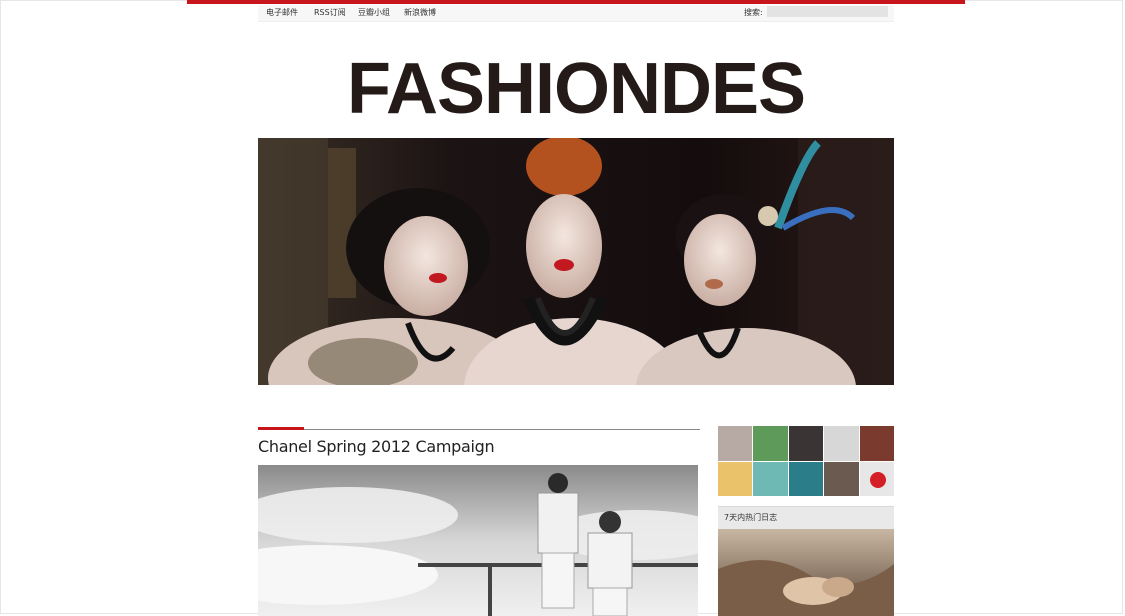  I want to click on post-divider, so click(479, 429).